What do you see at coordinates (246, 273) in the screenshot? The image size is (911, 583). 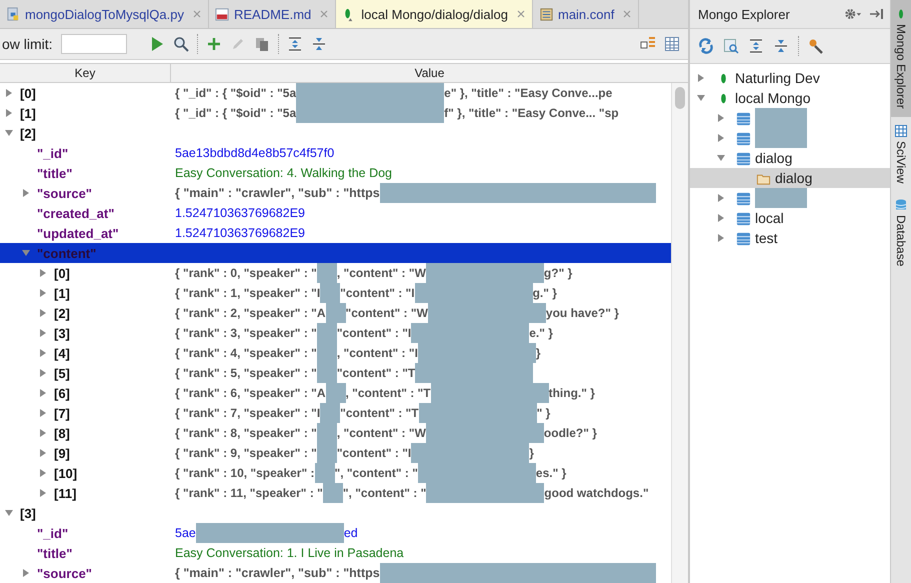 I see `value-cell: { "rank" : 0, "speaker" : "` at bounding box center [246, 273].